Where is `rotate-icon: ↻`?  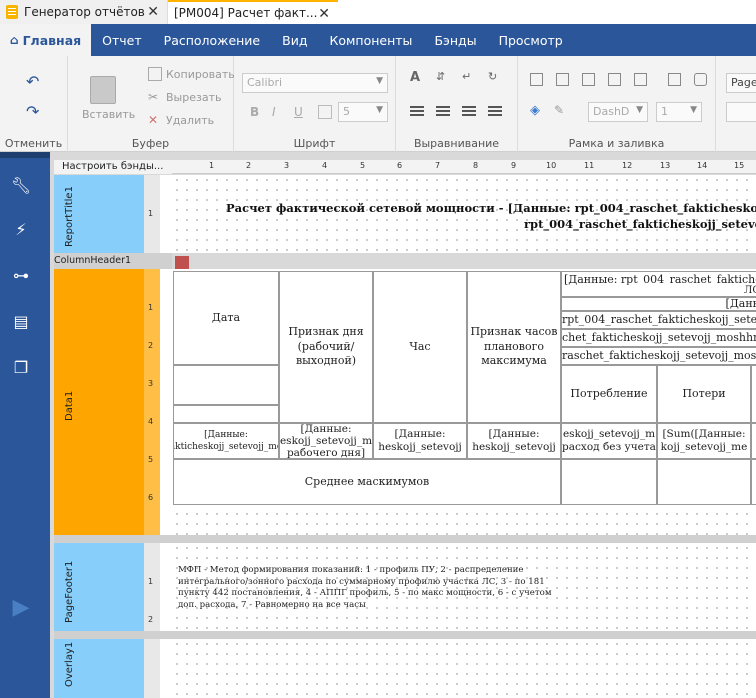 rotate-icon: ↻ is located at coordinates (492, 76).